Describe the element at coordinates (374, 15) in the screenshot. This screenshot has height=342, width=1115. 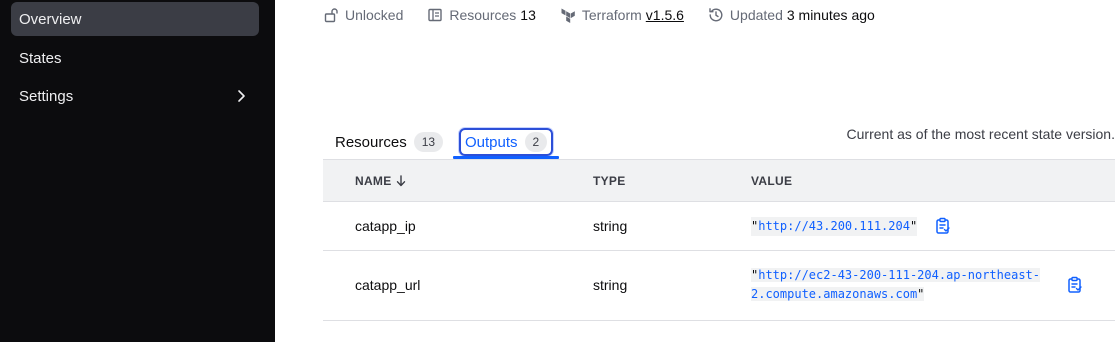
I see `lock-status-label: Unlocked` at that location.